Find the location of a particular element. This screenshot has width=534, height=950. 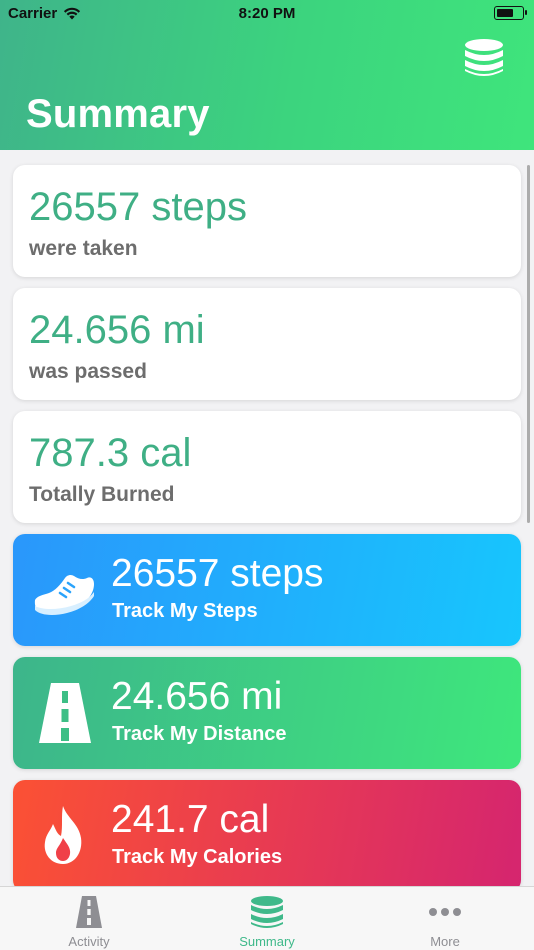

tab-summary: Summary is located at coordinates (267, 918).